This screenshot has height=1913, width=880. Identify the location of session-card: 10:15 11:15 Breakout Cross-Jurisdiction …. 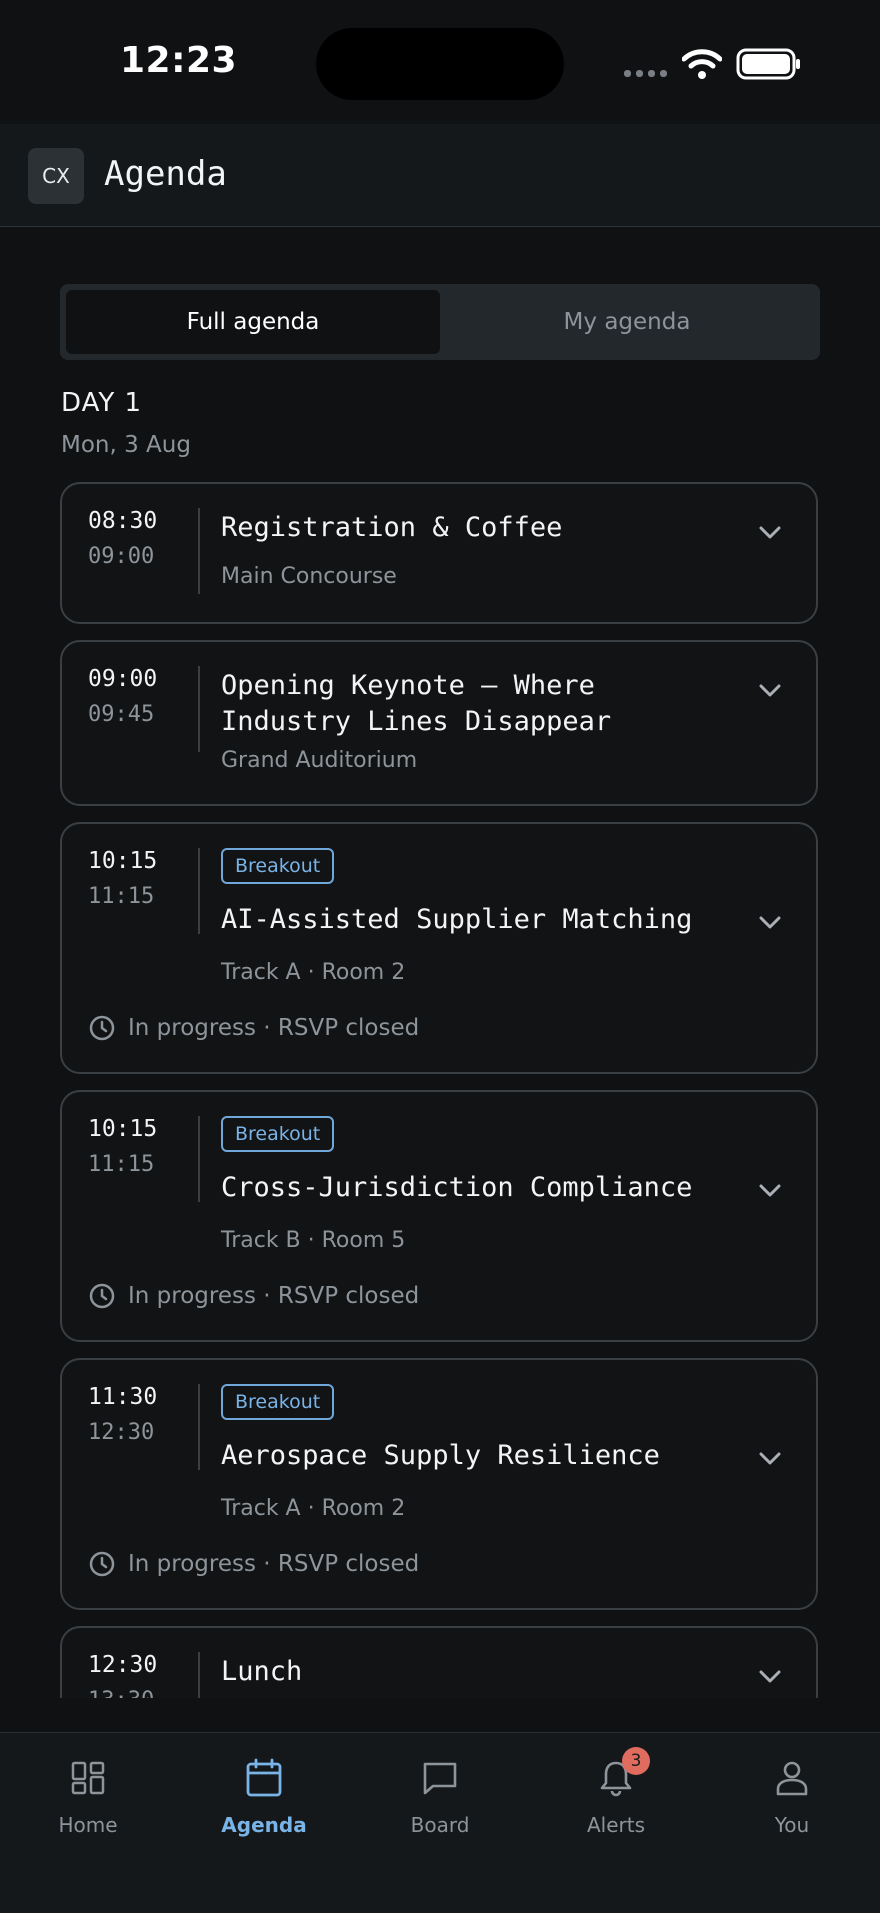
(439, 1216).